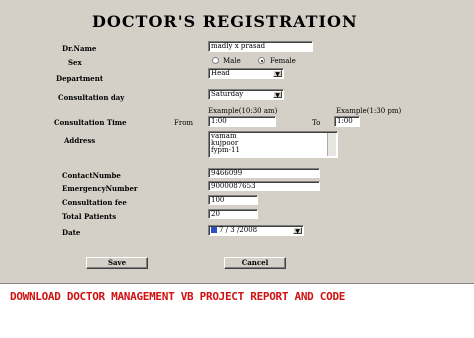  Describe the element at coordinates (220, 73) in the screenshot. I see `department-value: Head` at that location.